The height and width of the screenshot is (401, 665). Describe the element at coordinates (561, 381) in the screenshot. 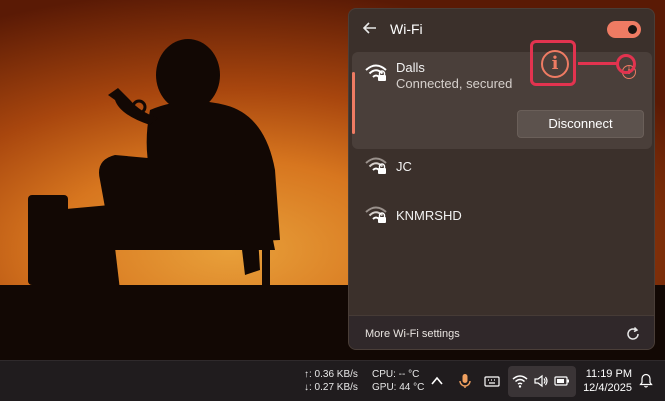

I see `battery-icon` at that location.